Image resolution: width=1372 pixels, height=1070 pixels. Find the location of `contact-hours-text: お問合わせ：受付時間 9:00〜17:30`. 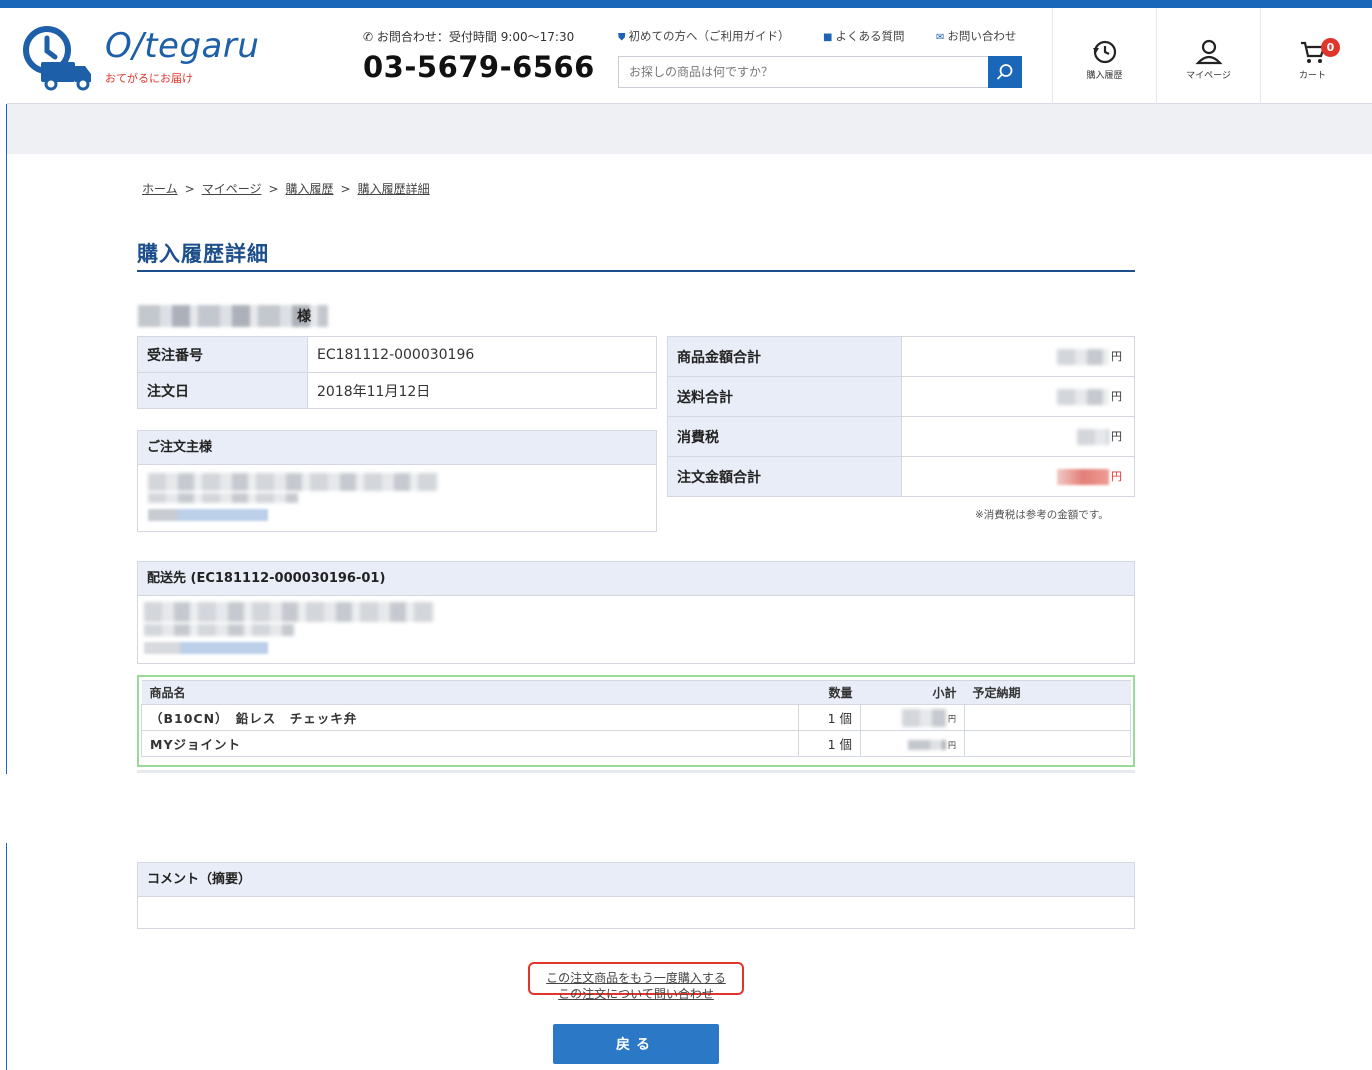

contact-hours-text: お問合わせ：受付時間 9:00〜17:30 is located at coordinates (475, 37).